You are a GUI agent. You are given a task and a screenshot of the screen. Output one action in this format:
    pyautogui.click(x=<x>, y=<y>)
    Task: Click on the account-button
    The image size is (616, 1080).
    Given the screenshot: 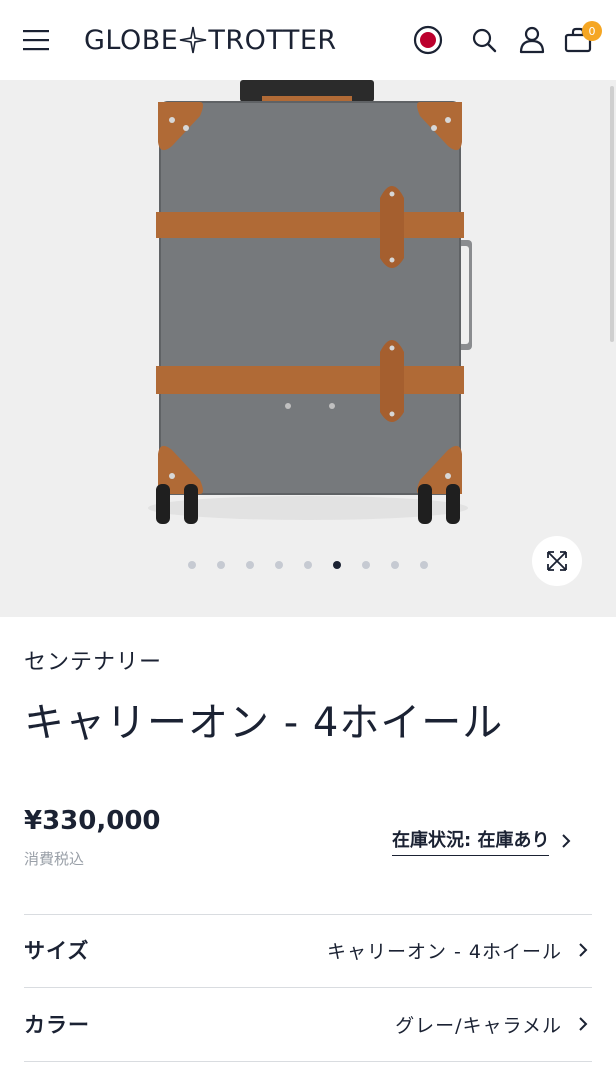 What is the action you would take?
    pyautogui.click(x=532, y=40)
    